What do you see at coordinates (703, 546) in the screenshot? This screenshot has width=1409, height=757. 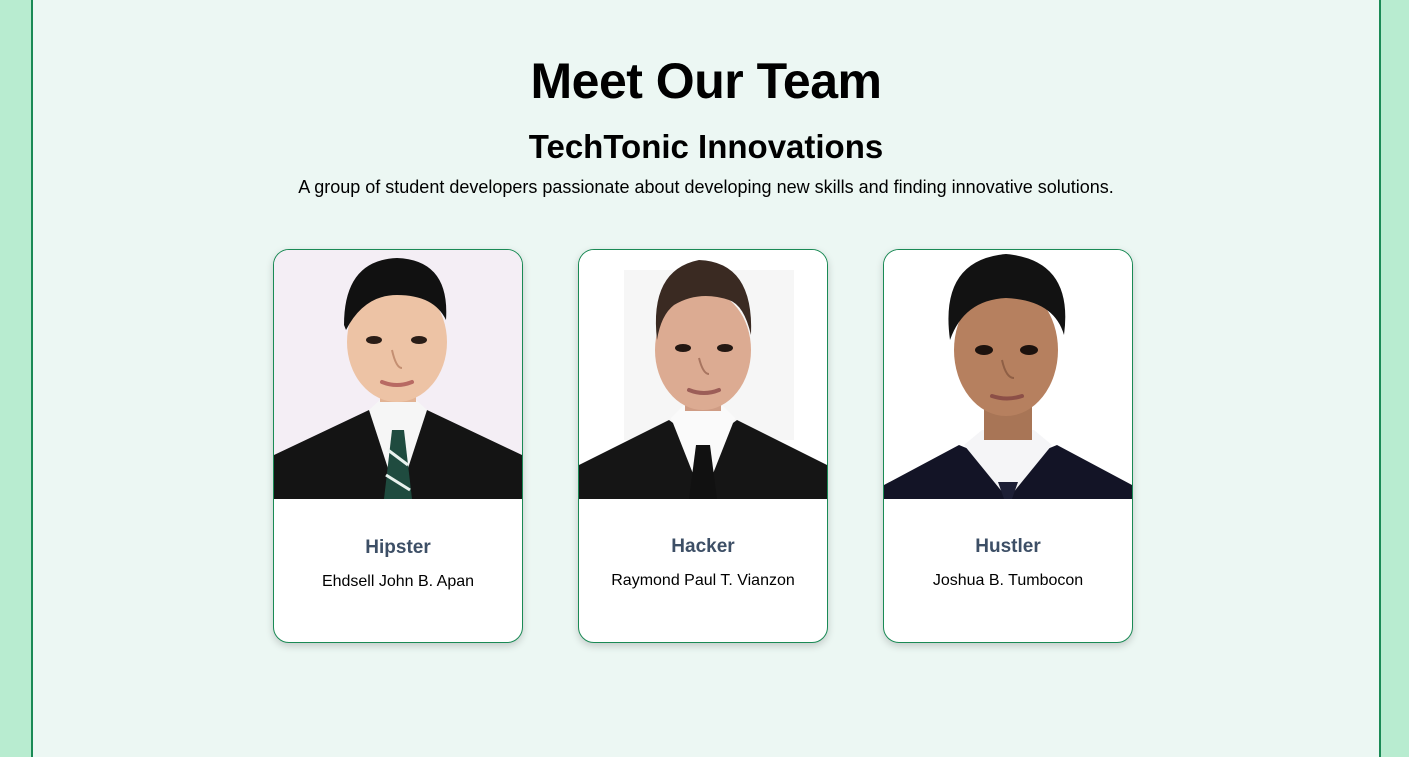 I see `member-role: Hacker` at bounding box center [703, 546].